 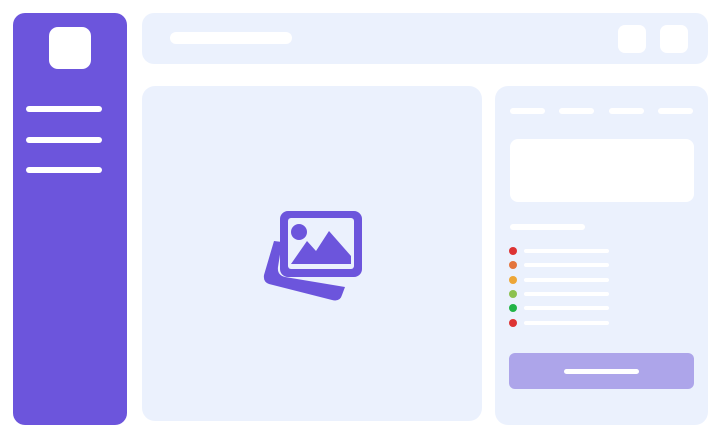 I want to click on top-bar, so click(x=425, y=38).